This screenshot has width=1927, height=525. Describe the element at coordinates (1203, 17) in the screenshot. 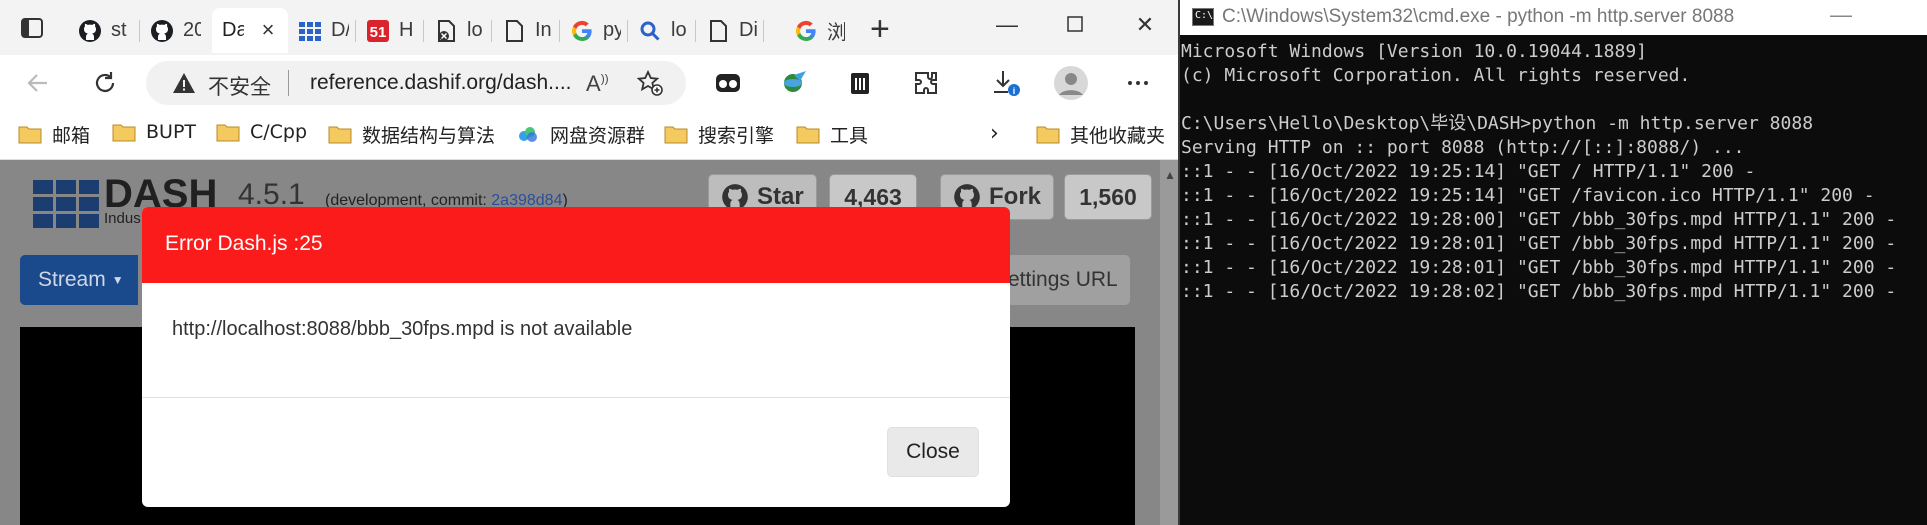

I see `cmd-icon: C:\` at that location.